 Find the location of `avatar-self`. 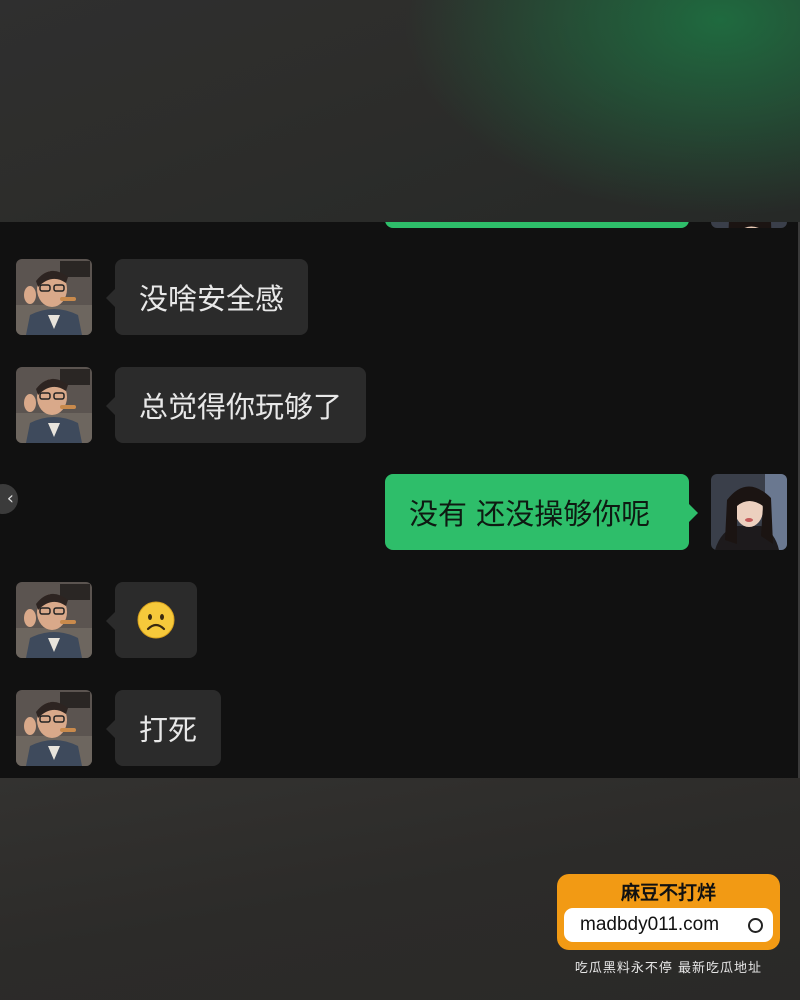

avatar-self is located at coordinates (749, 512).